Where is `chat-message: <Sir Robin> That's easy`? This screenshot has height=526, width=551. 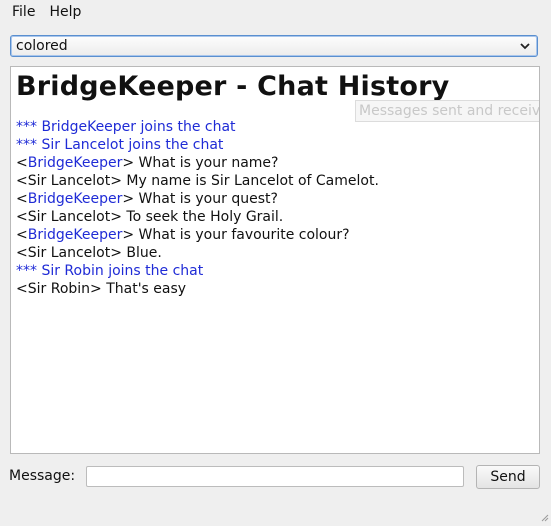
chat-message: <Sir Robin> That's easy is located at coordinates (101, 289).